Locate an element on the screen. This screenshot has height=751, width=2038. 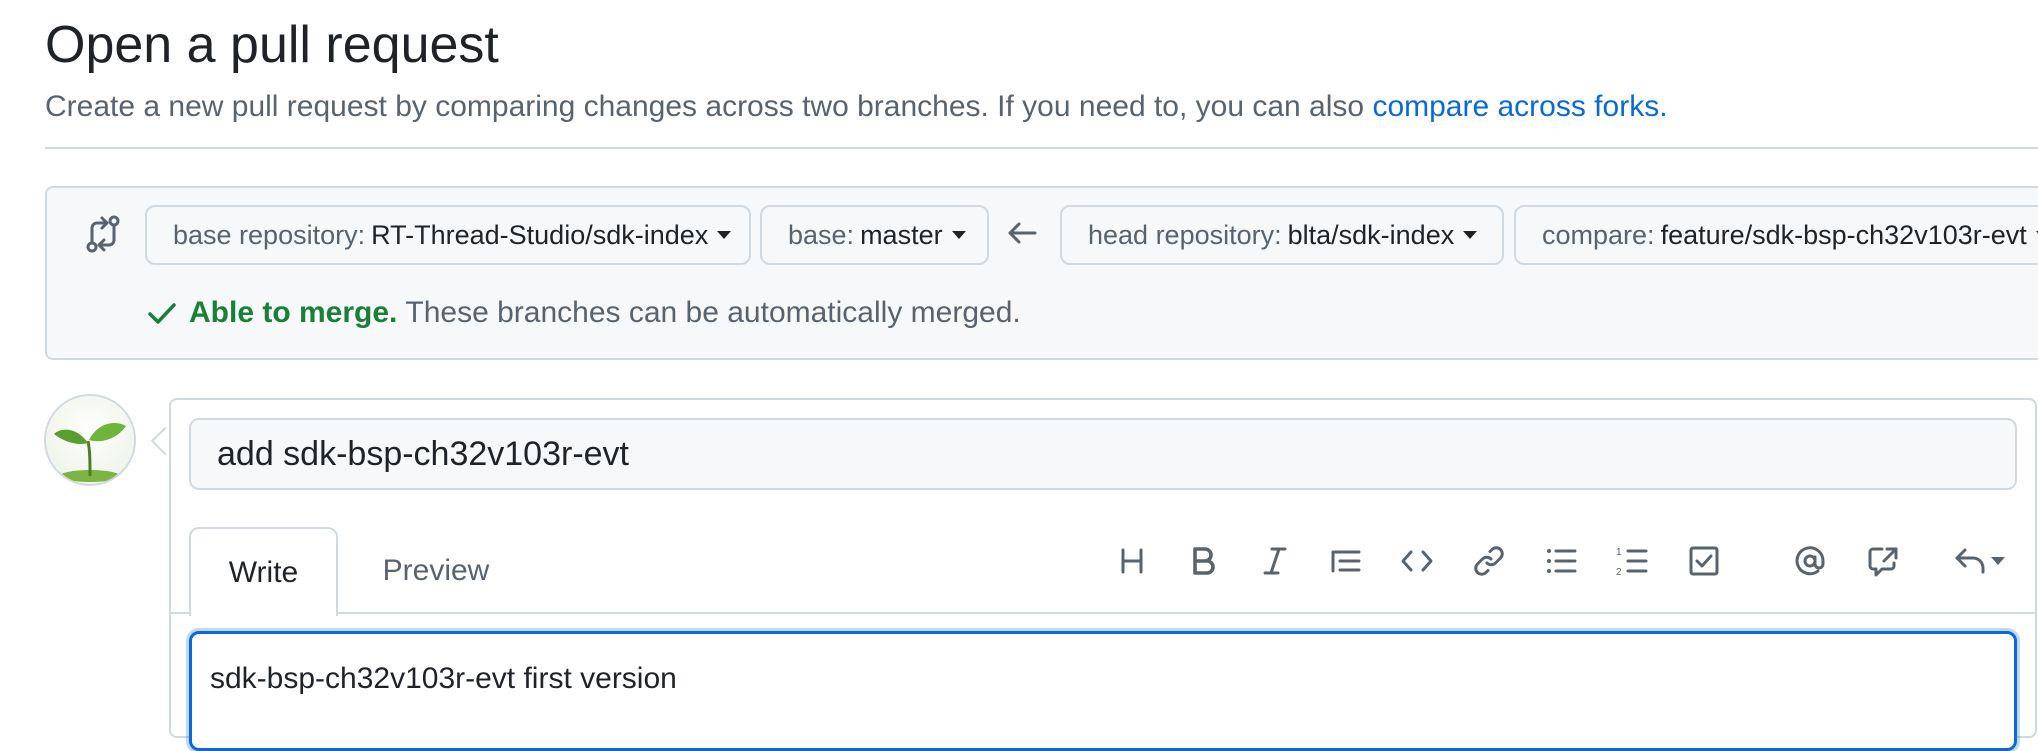
compare-branch-value: feature/sdk-bsp-ch32v103r-evt is located at coordinates (1843, 234).